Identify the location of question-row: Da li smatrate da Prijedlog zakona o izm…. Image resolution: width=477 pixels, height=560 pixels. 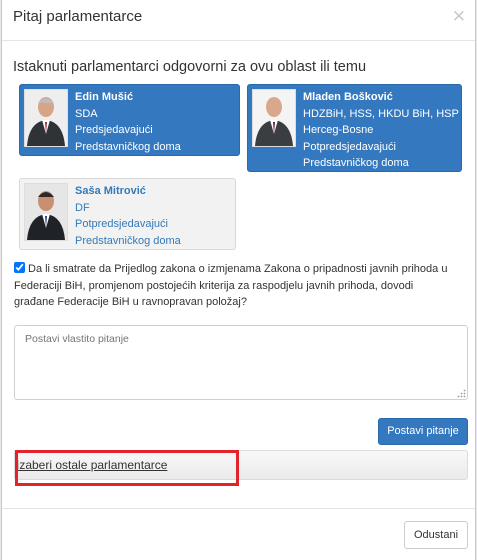
(234, 286).